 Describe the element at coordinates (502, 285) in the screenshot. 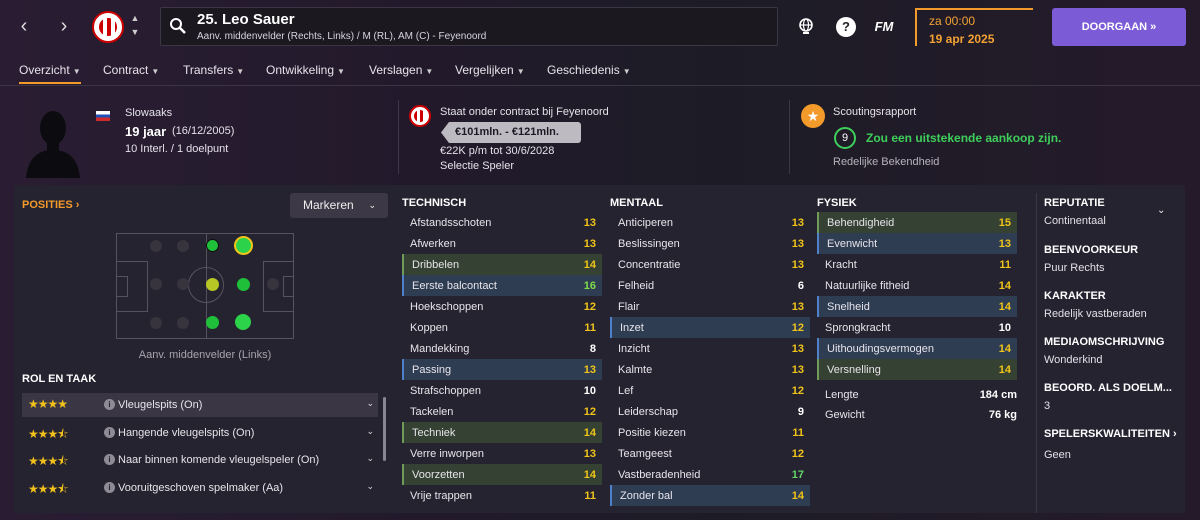

I see `attribute-row: Eerste balcontact 16` at that location.